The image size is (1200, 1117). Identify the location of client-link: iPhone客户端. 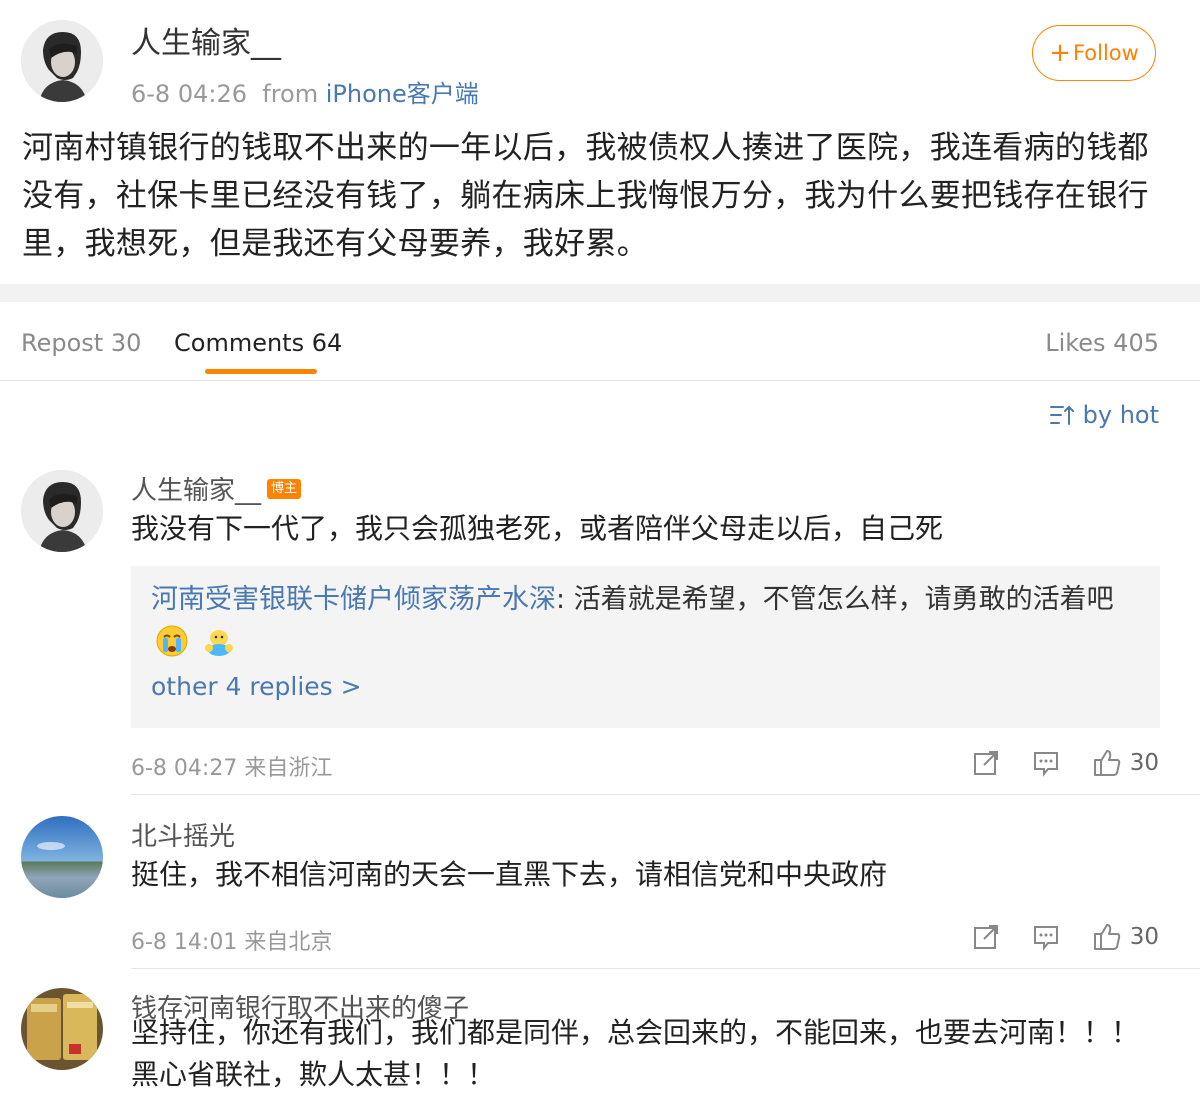
(402, 94).